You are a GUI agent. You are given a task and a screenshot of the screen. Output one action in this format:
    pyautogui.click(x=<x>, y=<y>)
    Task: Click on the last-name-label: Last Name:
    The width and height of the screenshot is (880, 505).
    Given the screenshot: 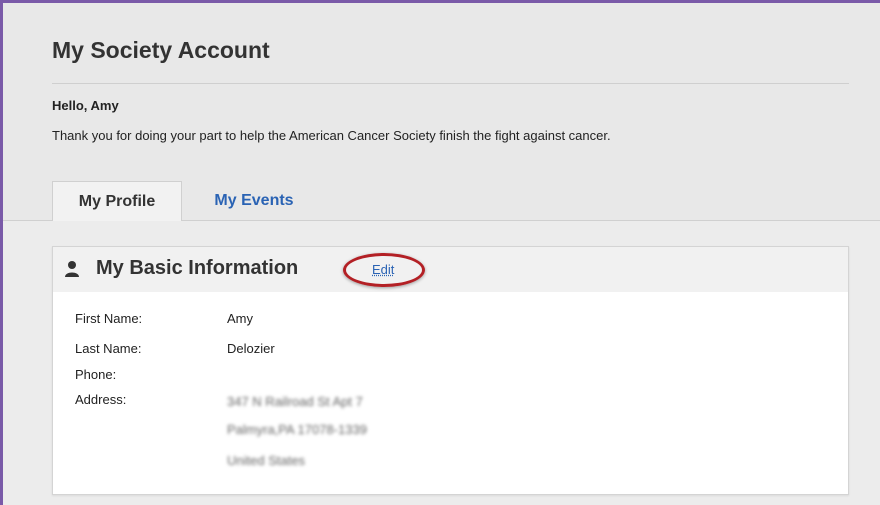 What is the action you would take?
    pyautogui.click(x=108, y=348)
    